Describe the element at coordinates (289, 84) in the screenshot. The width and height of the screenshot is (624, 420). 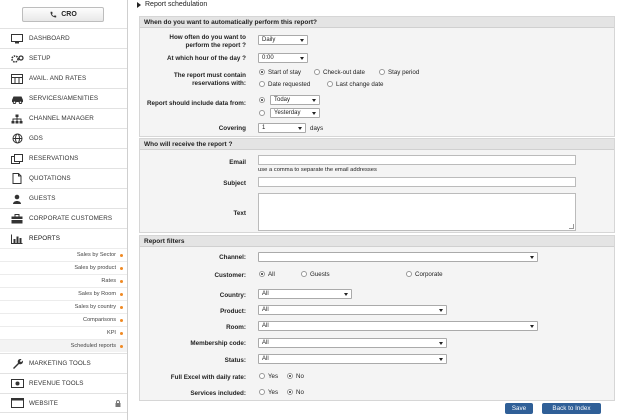
I see `radio-label-date-requested: Date requested` at that location.